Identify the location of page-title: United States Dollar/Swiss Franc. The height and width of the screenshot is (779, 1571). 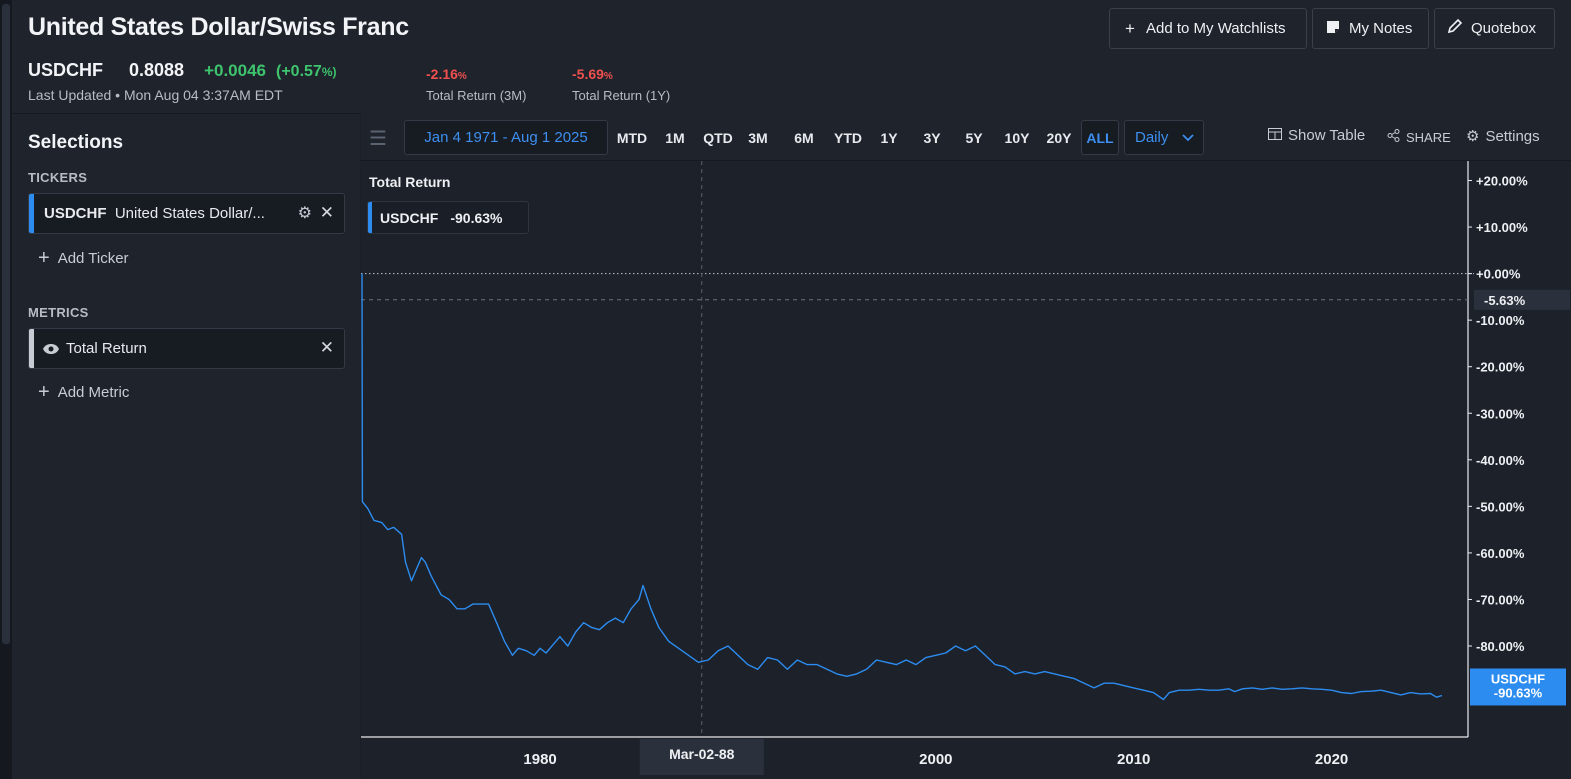
(218, 27).